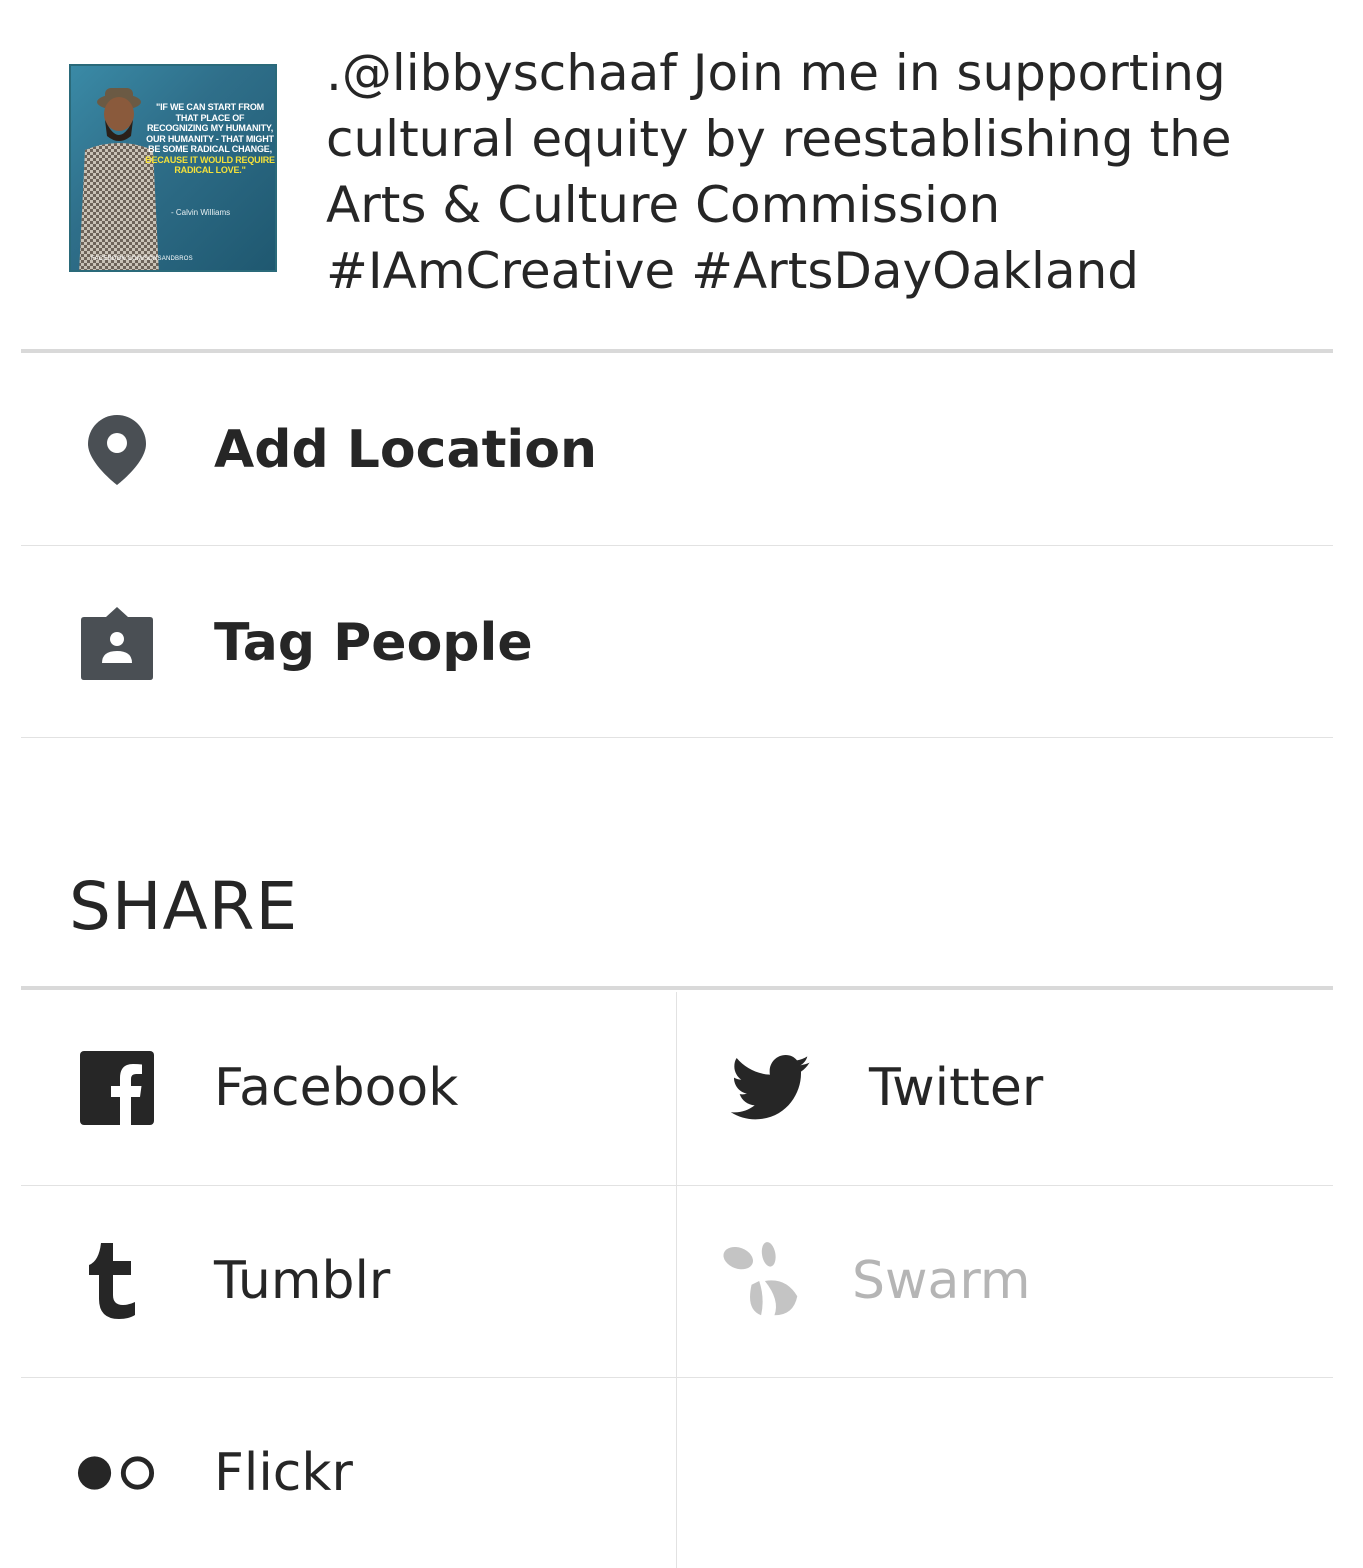  I want to click on tag-person-icon, so click(117, 643).